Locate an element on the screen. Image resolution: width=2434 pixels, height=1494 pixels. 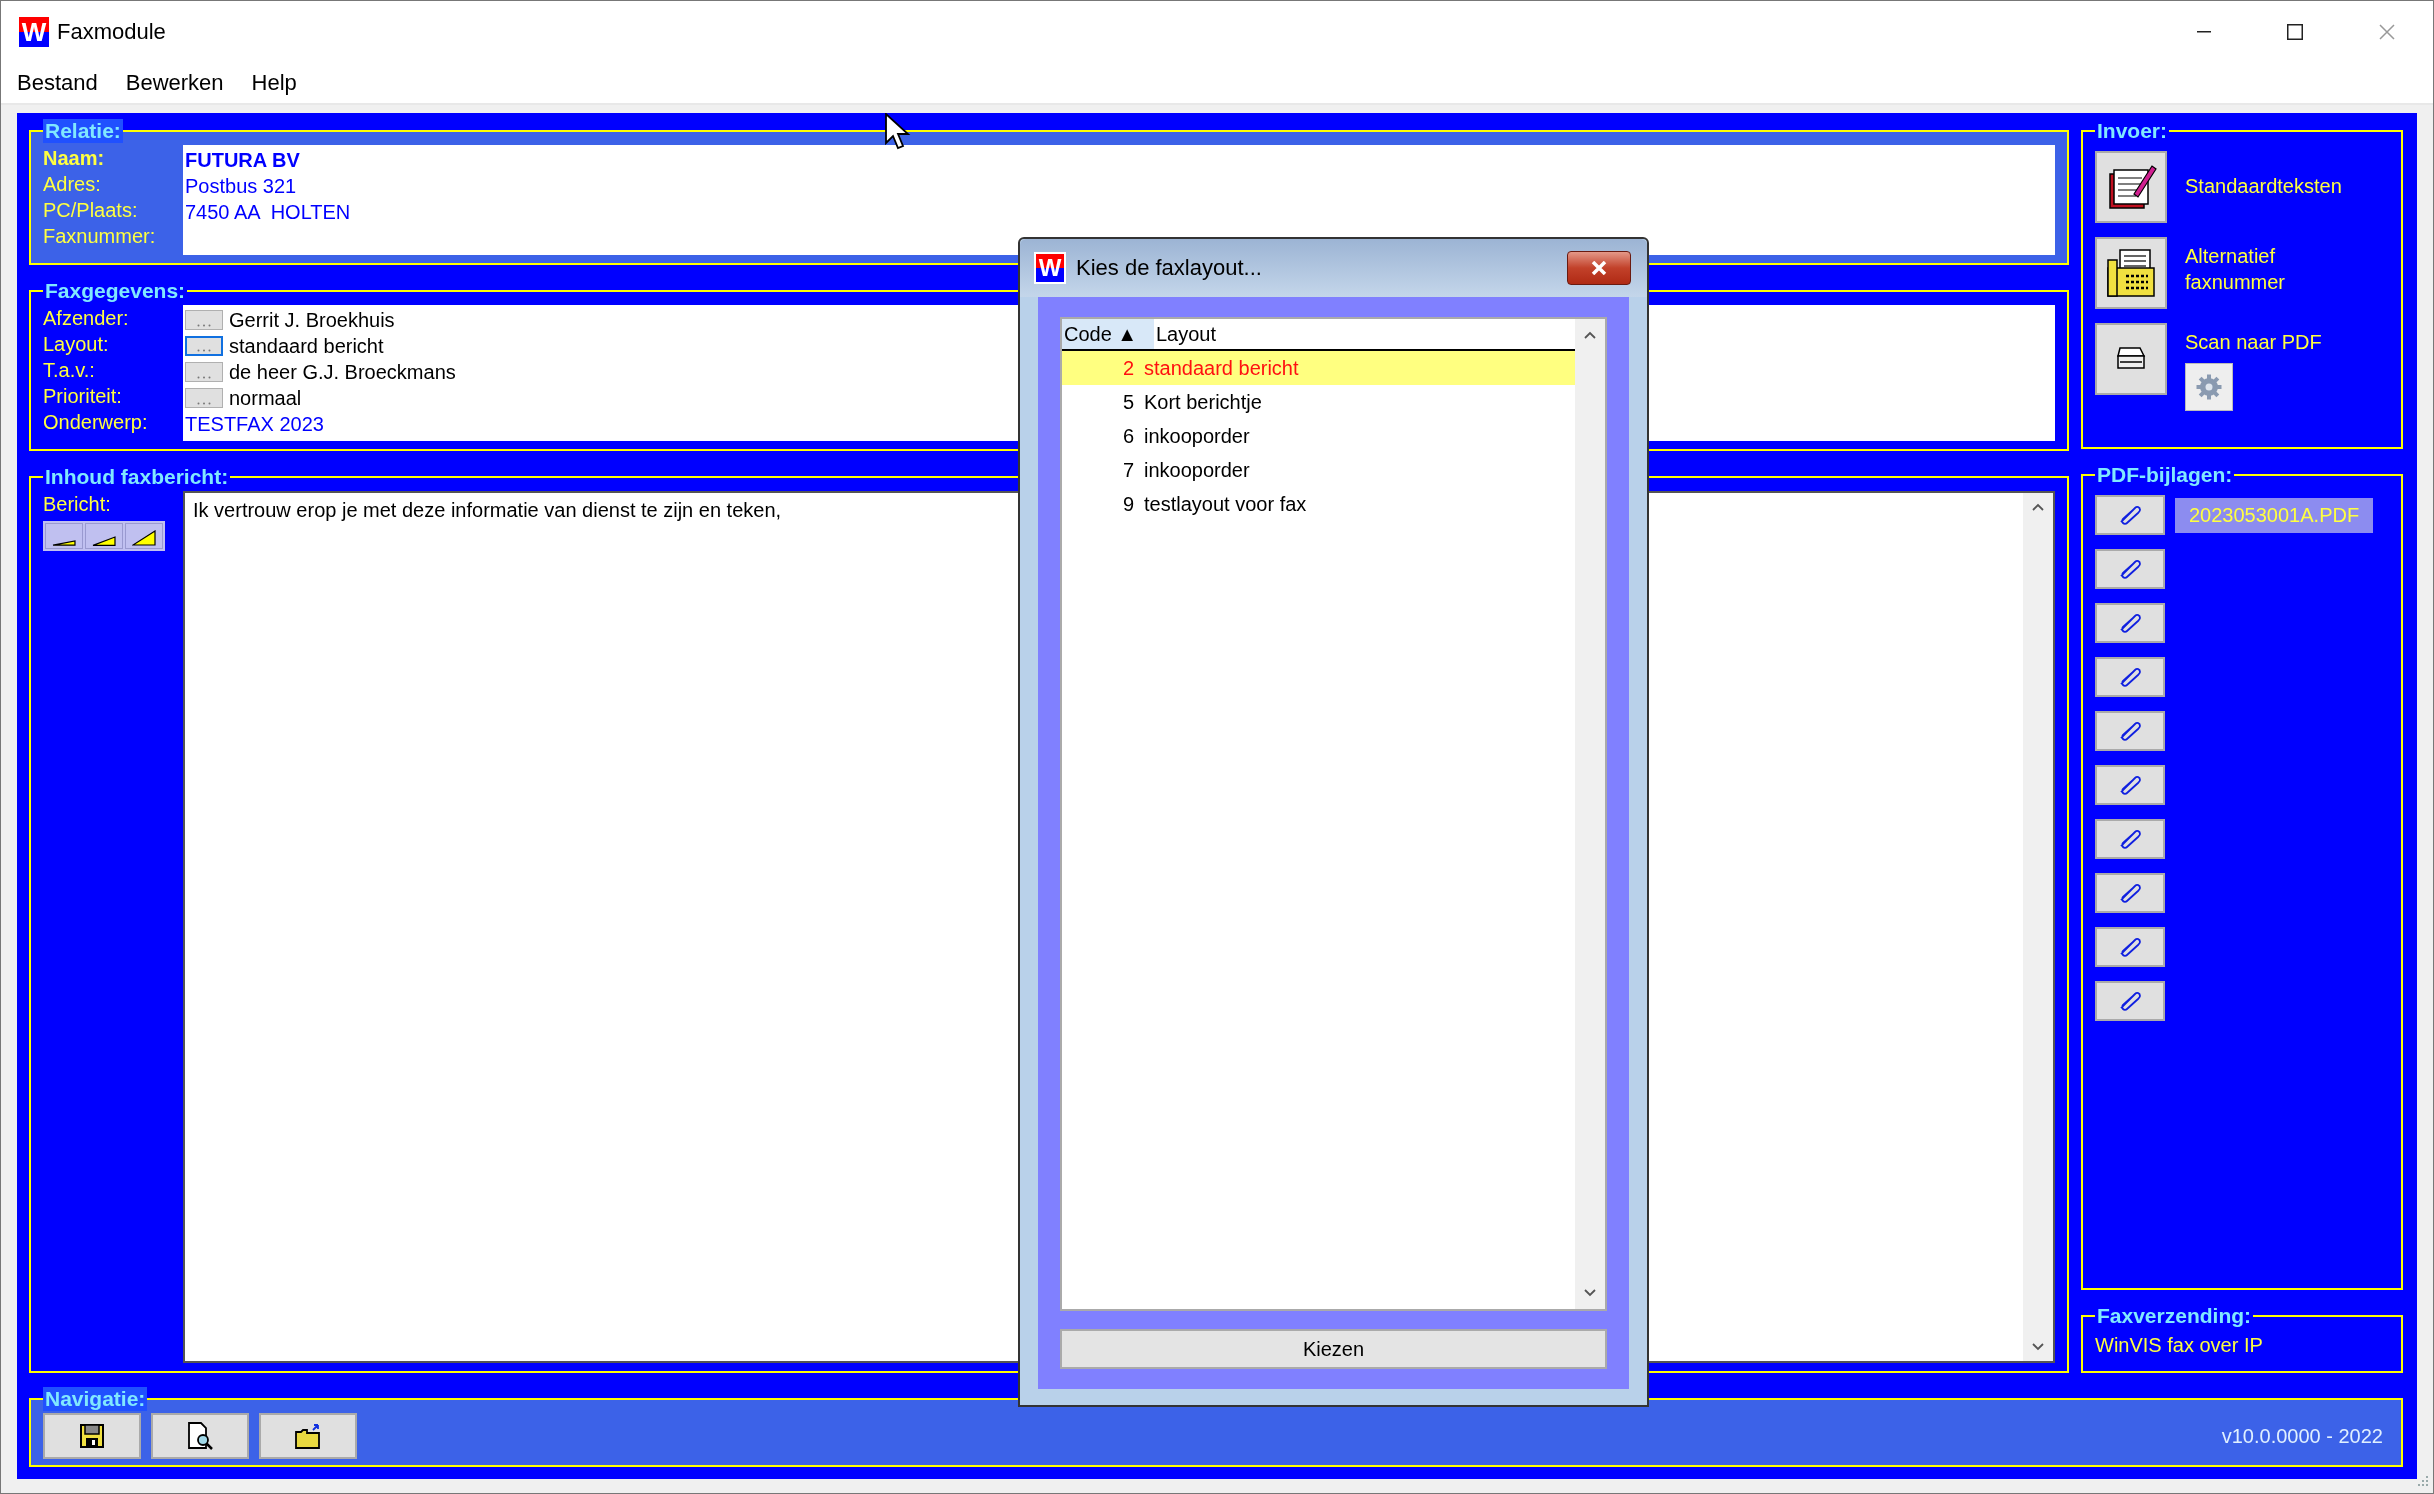
field-value: Postbus 321 is located at coordinates (241, 186).